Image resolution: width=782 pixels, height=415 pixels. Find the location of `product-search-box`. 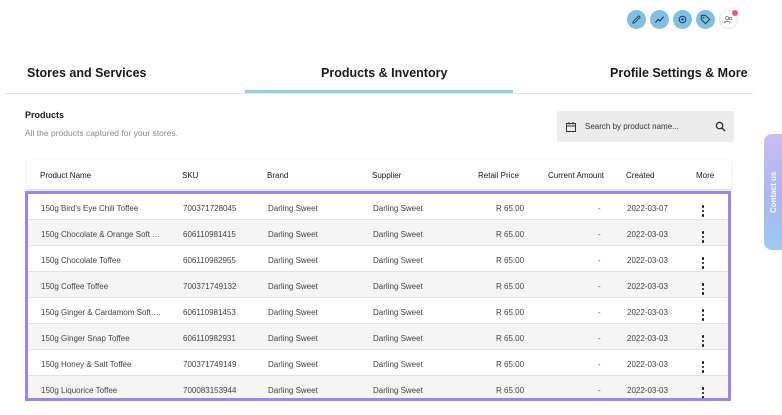

product-search-box is located at coordinates (645, 126).